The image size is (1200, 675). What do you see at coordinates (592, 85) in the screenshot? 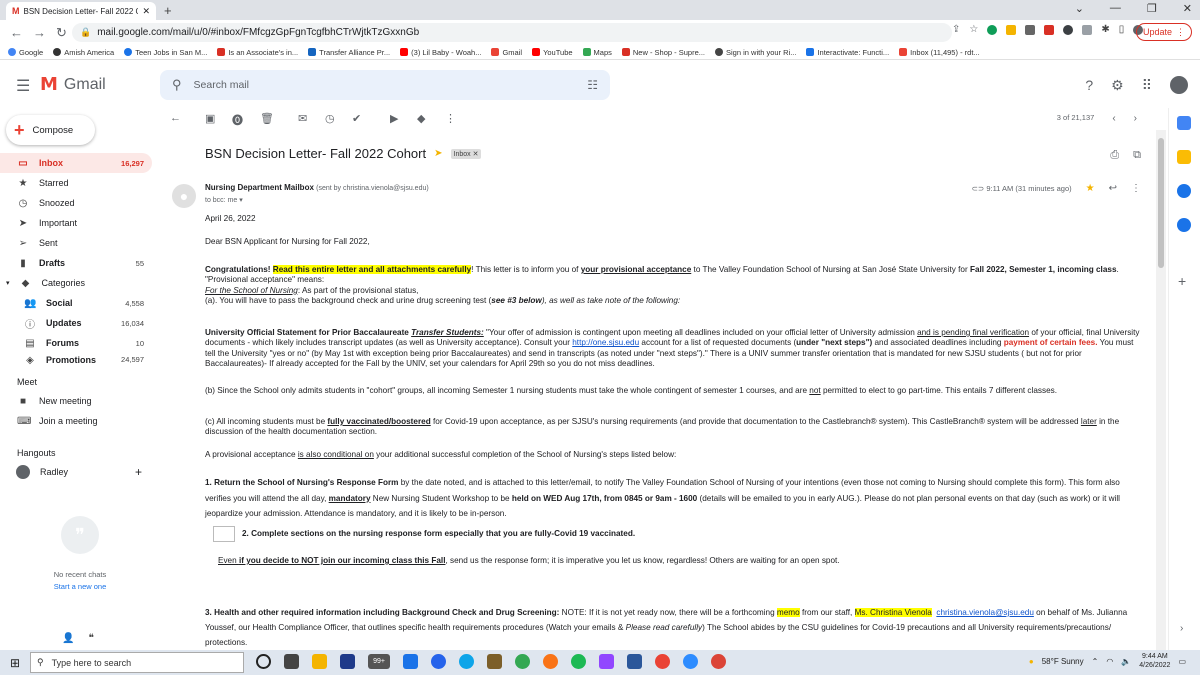
I see `search-options-icon: ☷` at bounding box center [592, 85].